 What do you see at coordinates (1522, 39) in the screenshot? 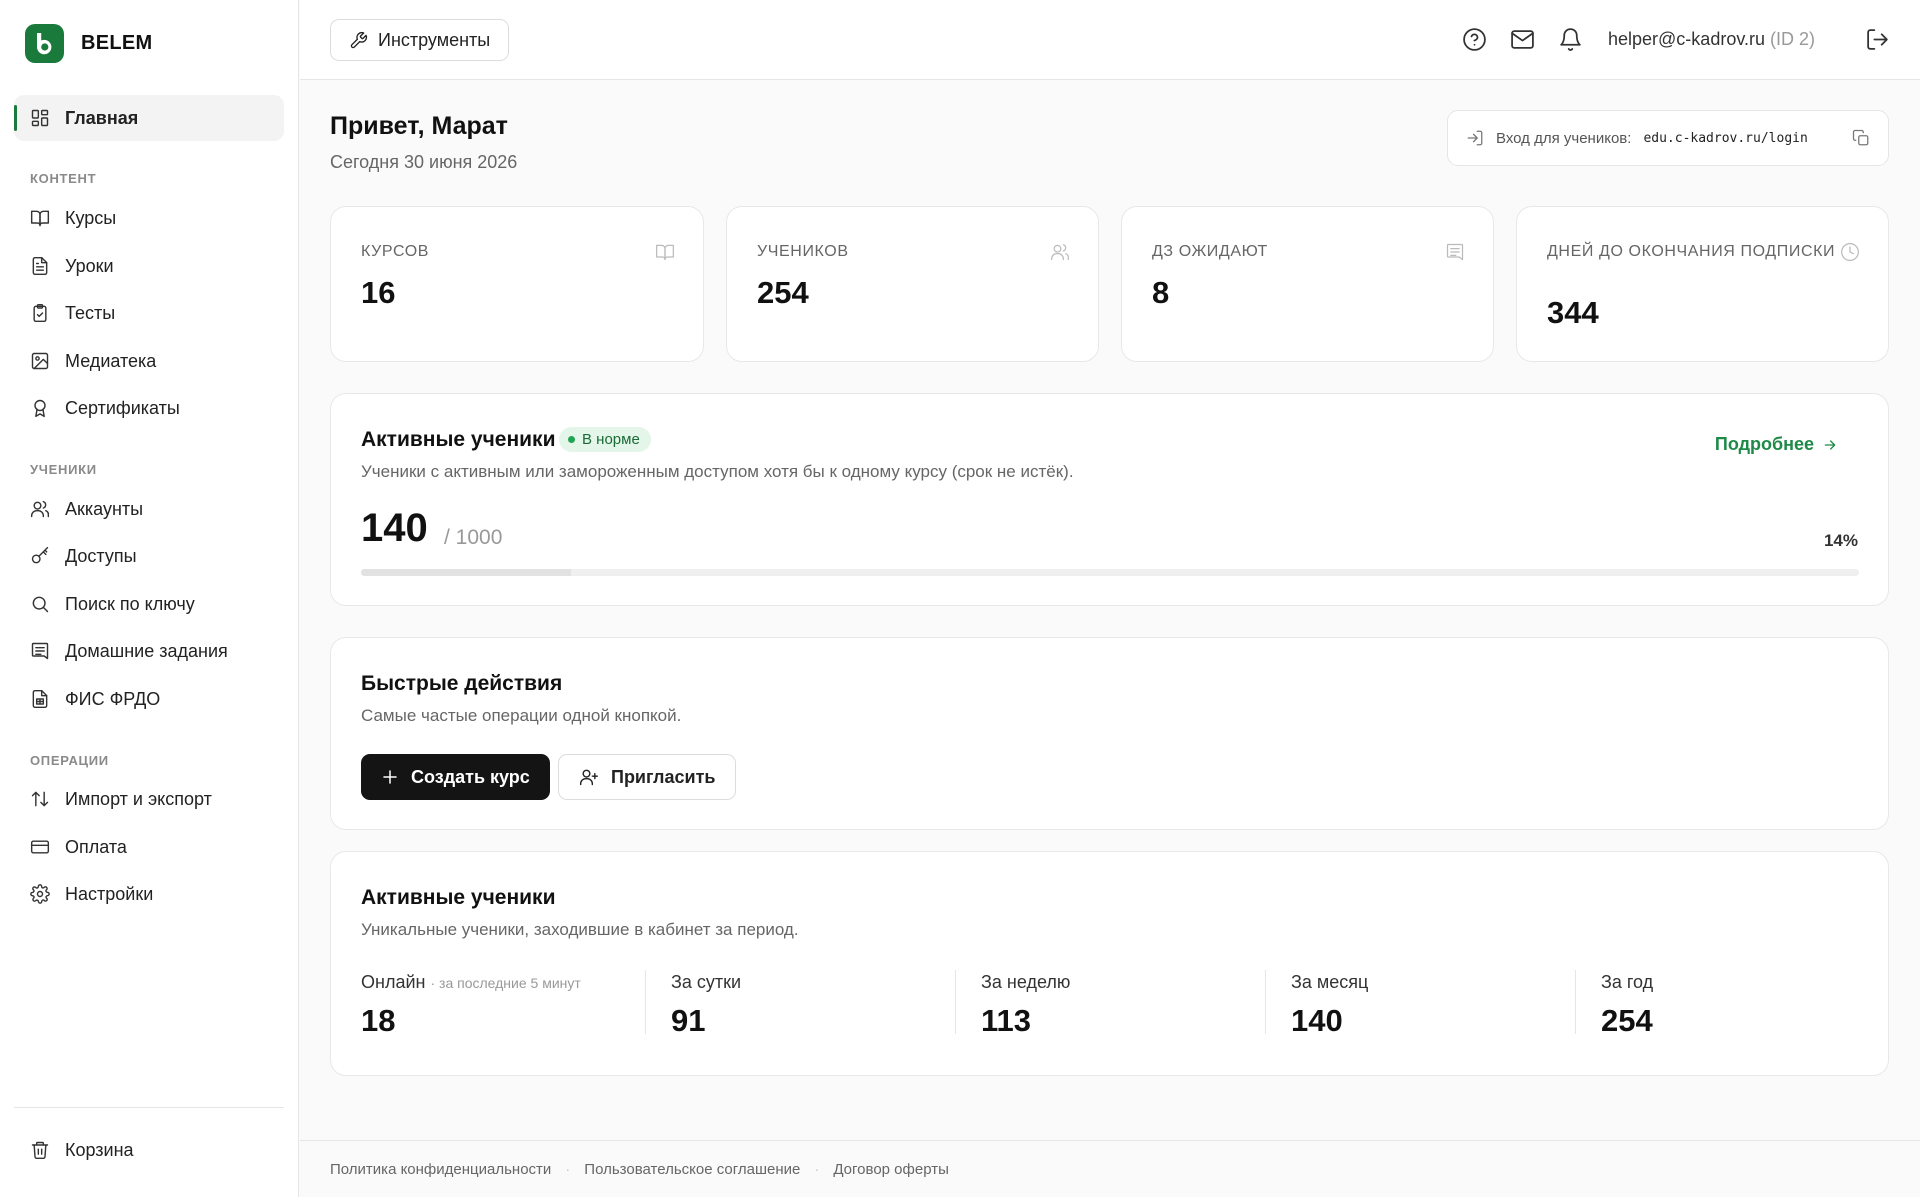
I see `mail-button` at bounding box center [1522, 39].